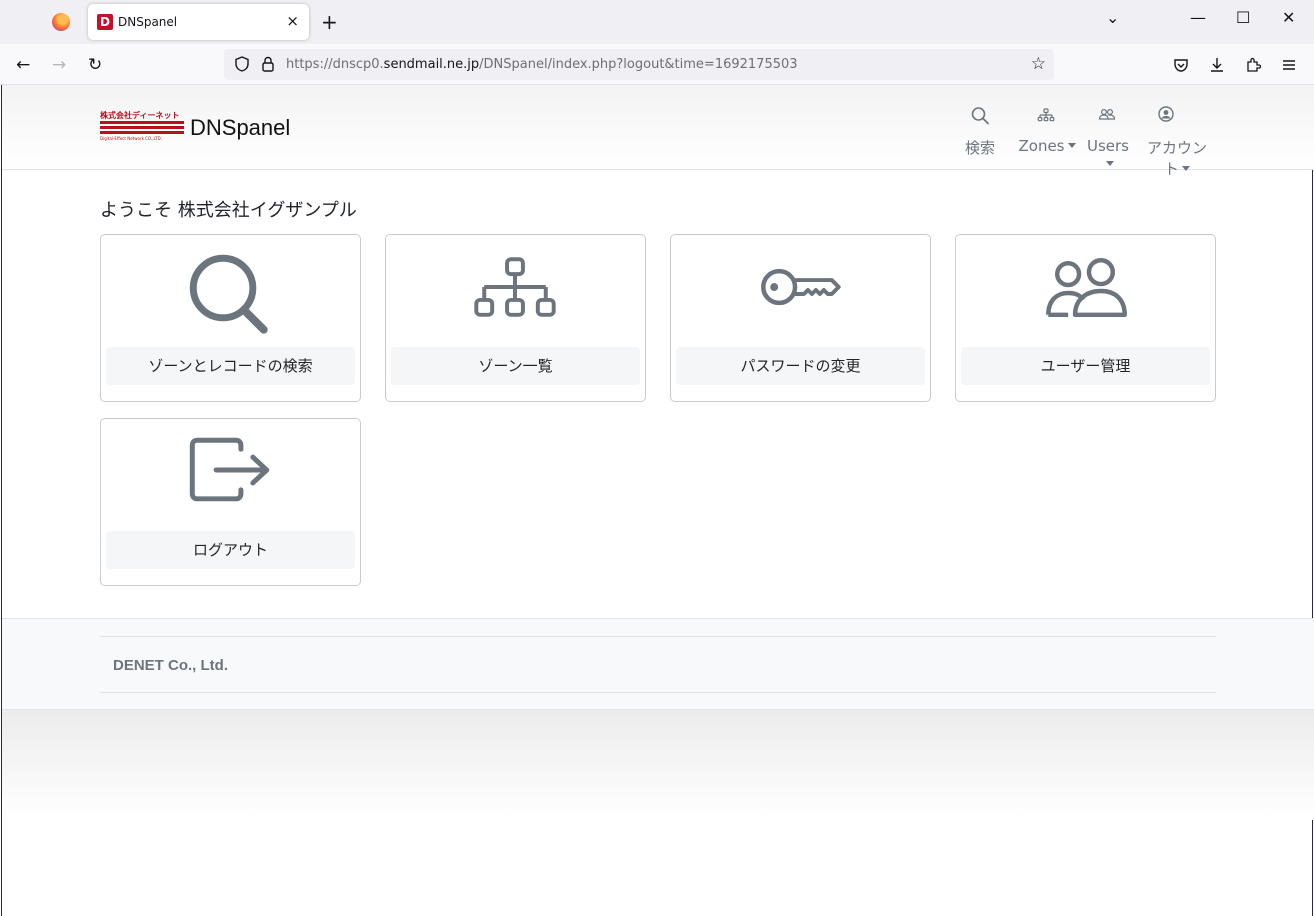 The width and height of the screenshot is (1314, 916). What do you see at coordinates (242, 64) in the screenshot?
I see `tracking-protection-shield-icon` at bounding box center [242, 64].